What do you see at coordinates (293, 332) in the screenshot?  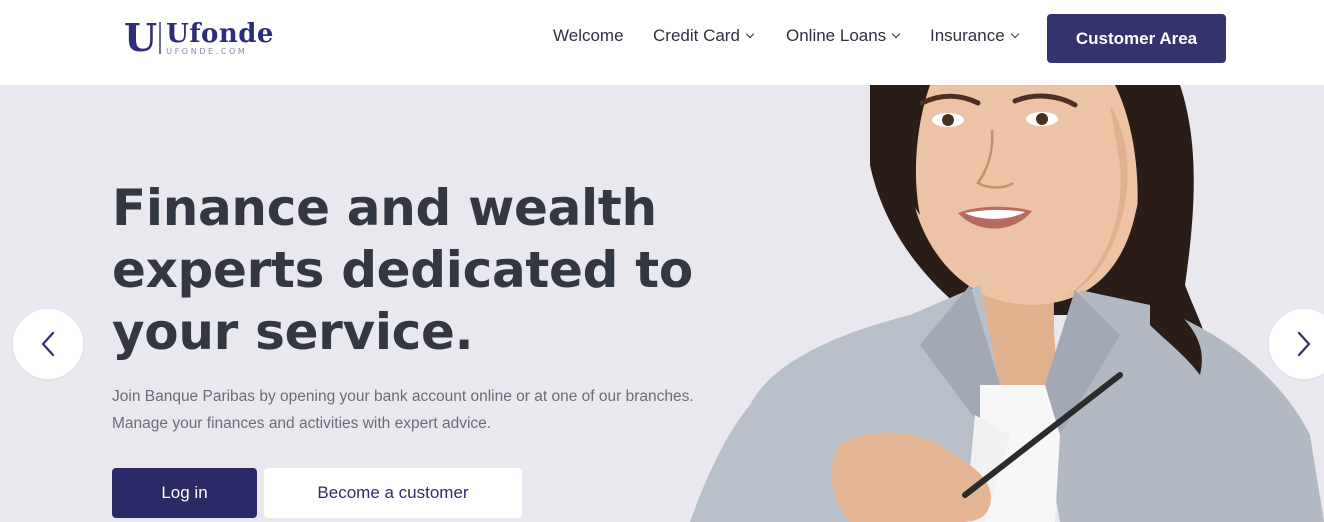 I see `hero-title-line: your service.` at bounding box center [293, 332].